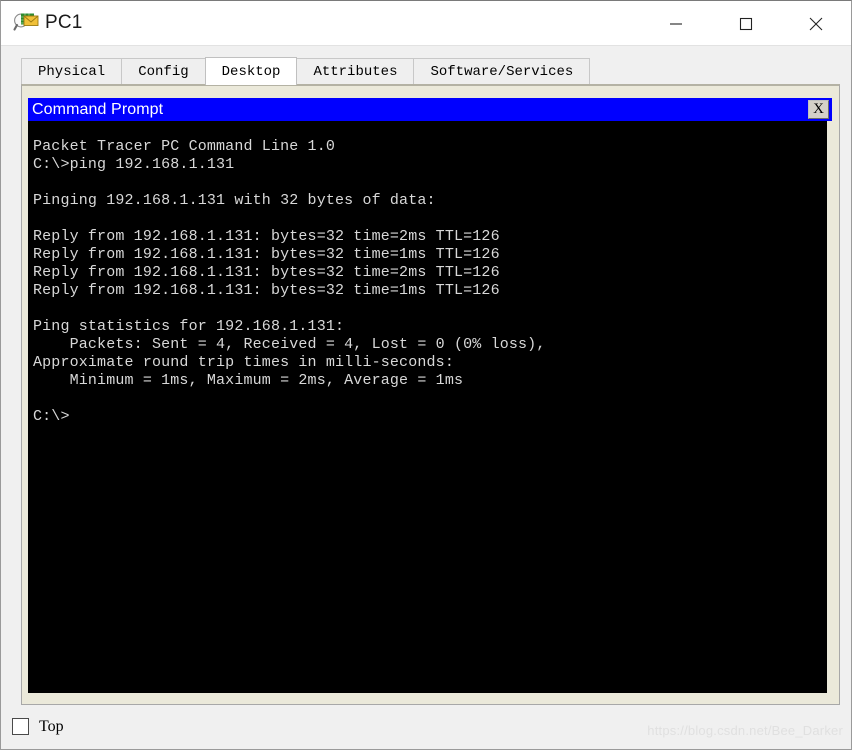  Describe the element at coordinates (20, 726) in the screenshot. I see `top-checkbox` at that location.